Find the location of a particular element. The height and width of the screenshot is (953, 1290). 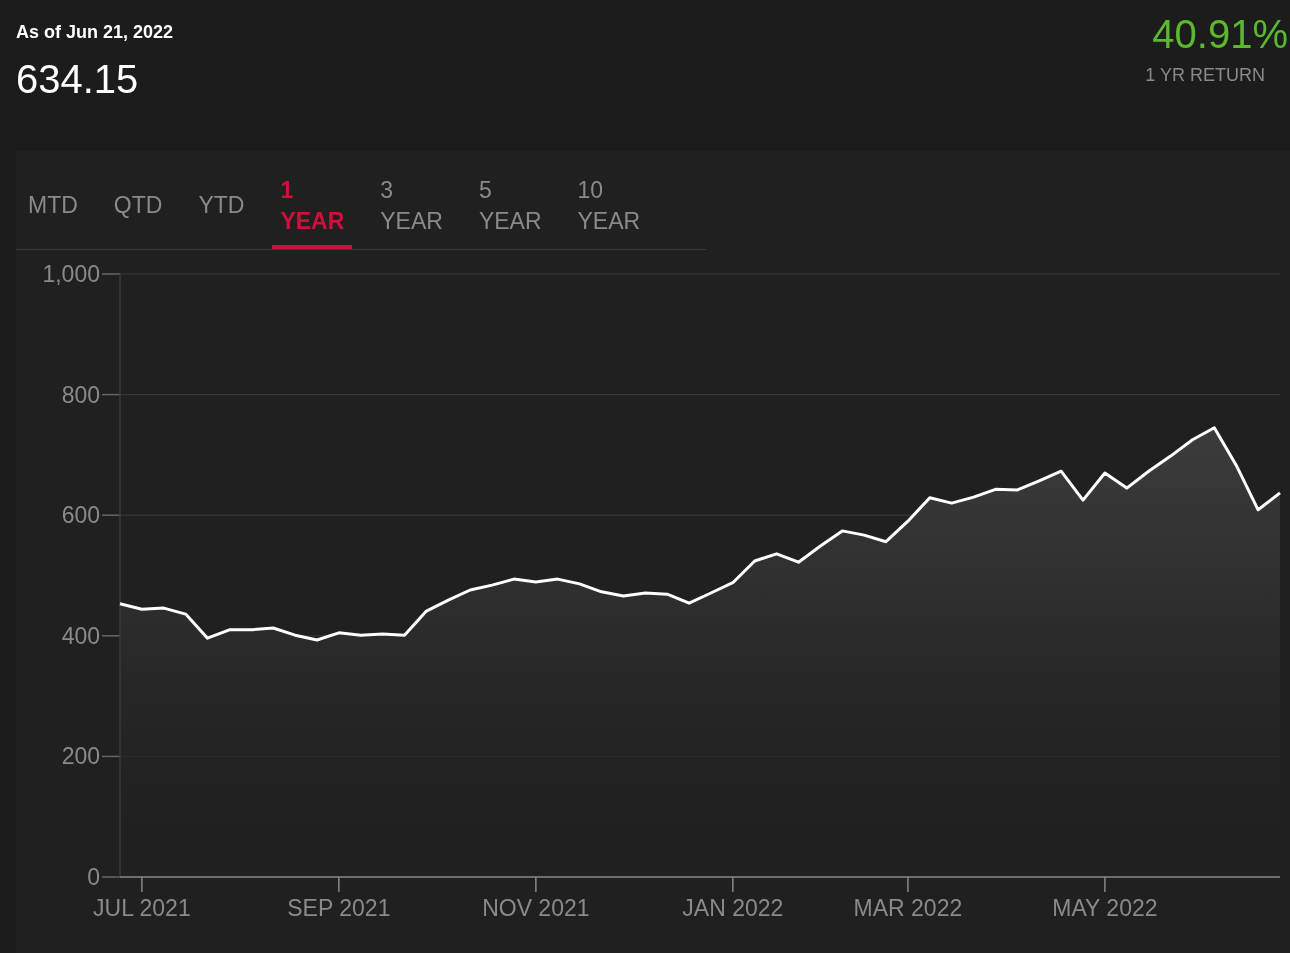

period-tab: 5 YEAR is located at coordinates (510, 200).